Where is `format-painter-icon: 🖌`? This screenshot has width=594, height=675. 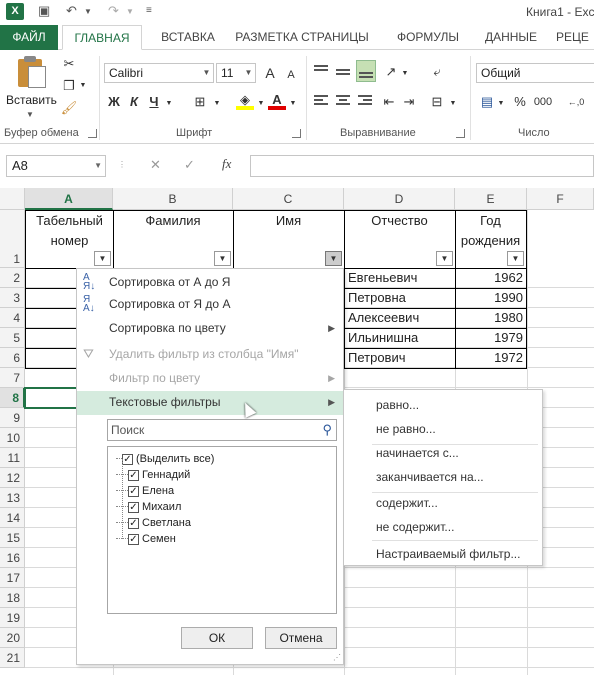
format-painter-icon: 🖌 is located at coordinates (69, 108).